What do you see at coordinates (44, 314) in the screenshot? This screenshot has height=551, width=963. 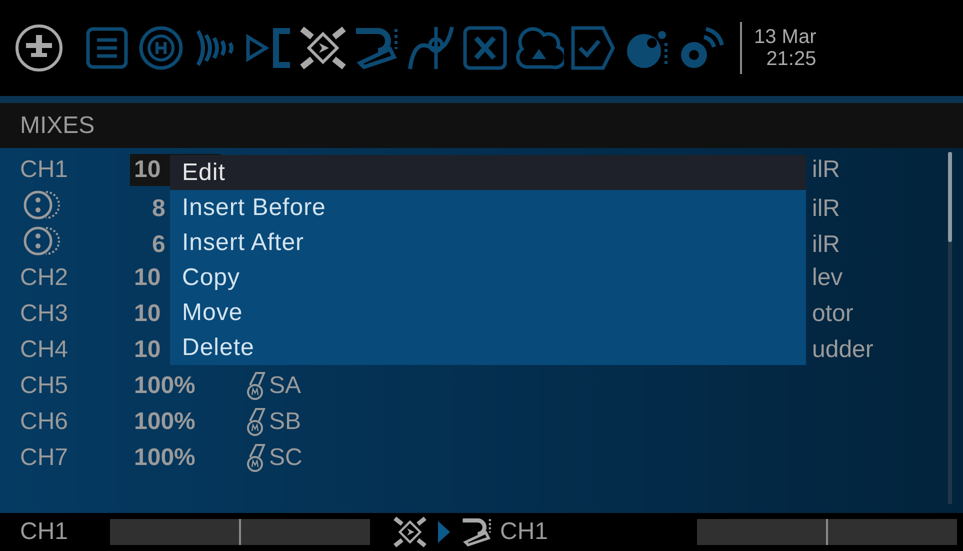 I see `channel-label: CH3` at bounding box center [44, 314].